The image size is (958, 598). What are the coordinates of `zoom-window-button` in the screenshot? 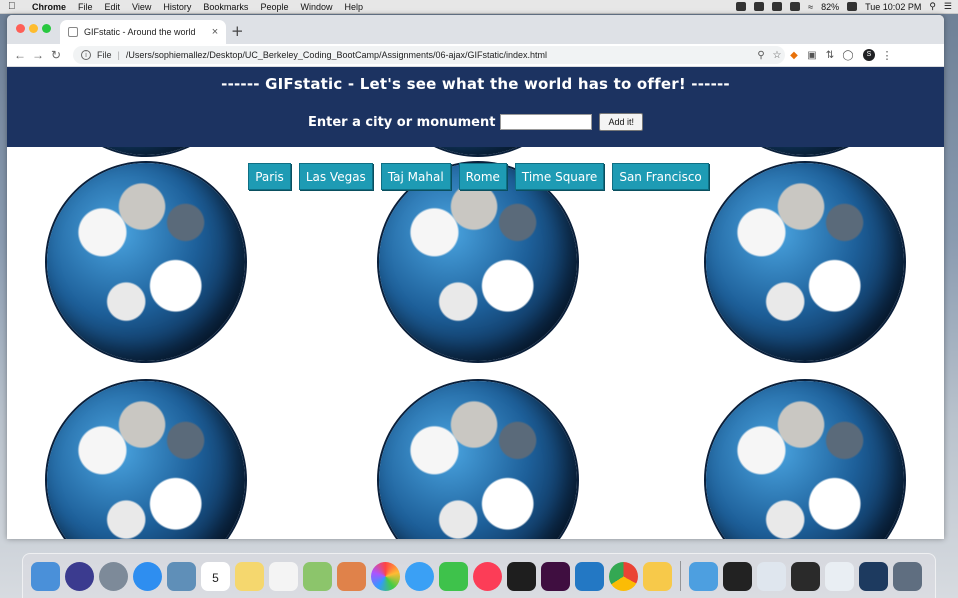 It's located at (46, 28).